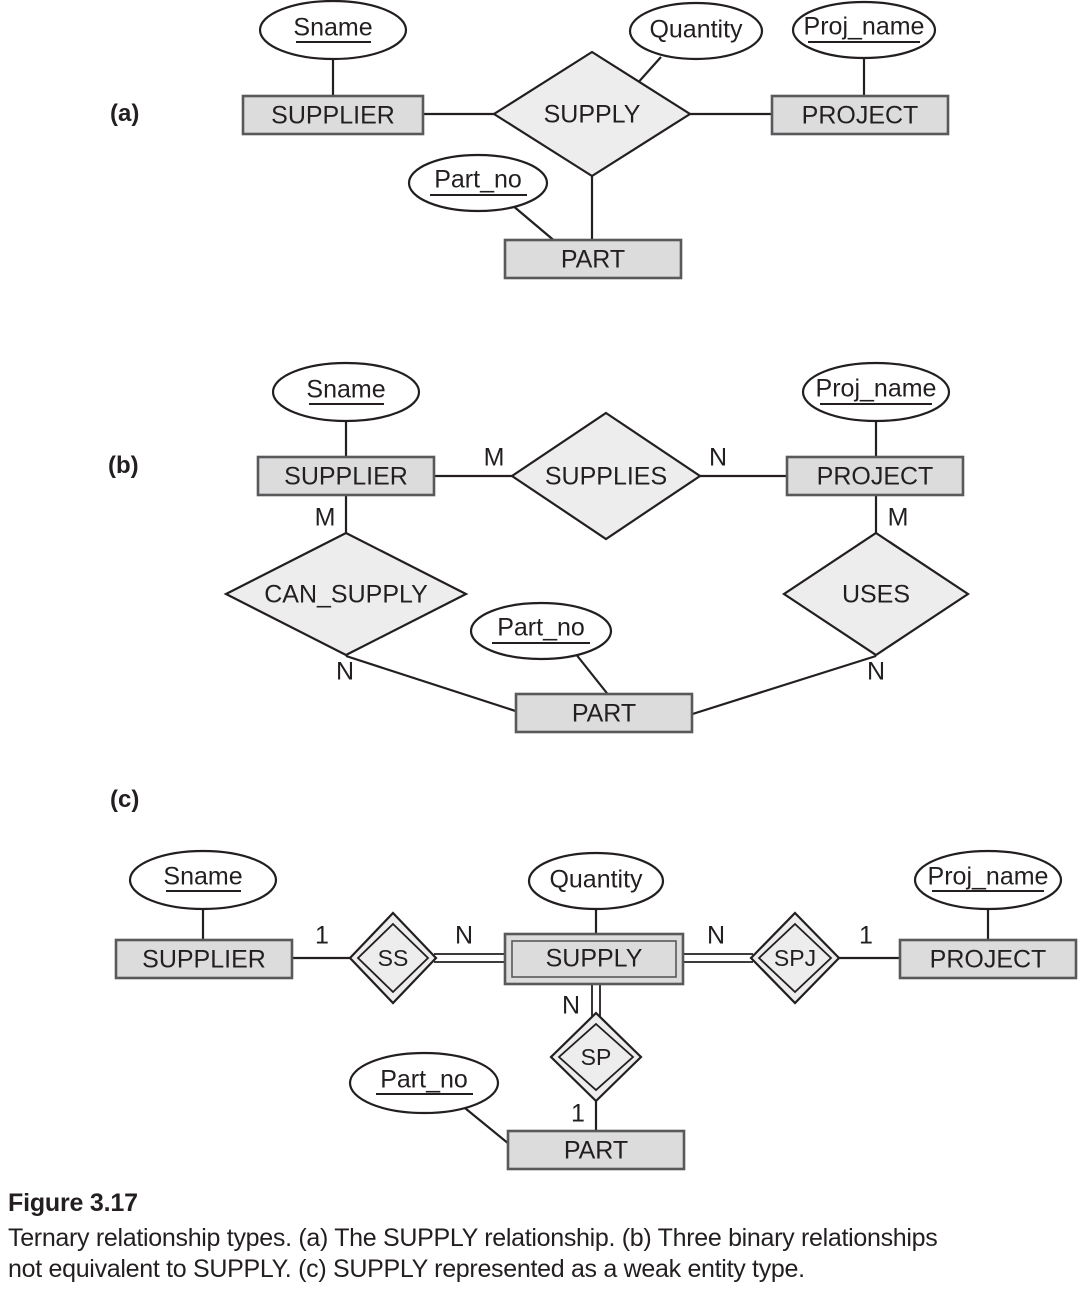  Describe the element at coordinates (604, 714) in the screenshot. I see `entity-part-b-label: PART` at that location.